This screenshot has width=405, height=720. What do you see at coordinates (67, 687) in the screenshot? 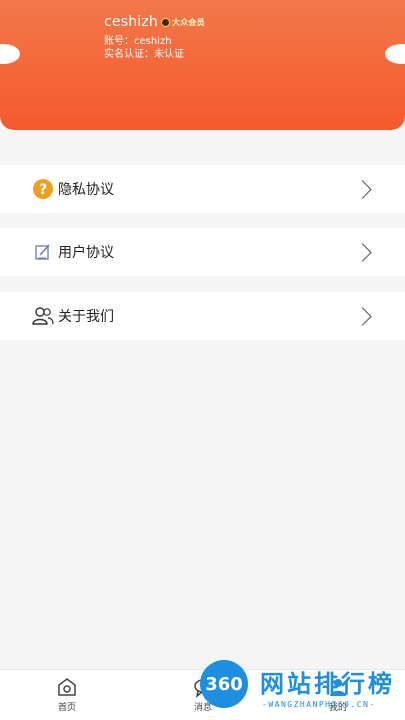
I see `home-icon` at bounding box center [67, 687].